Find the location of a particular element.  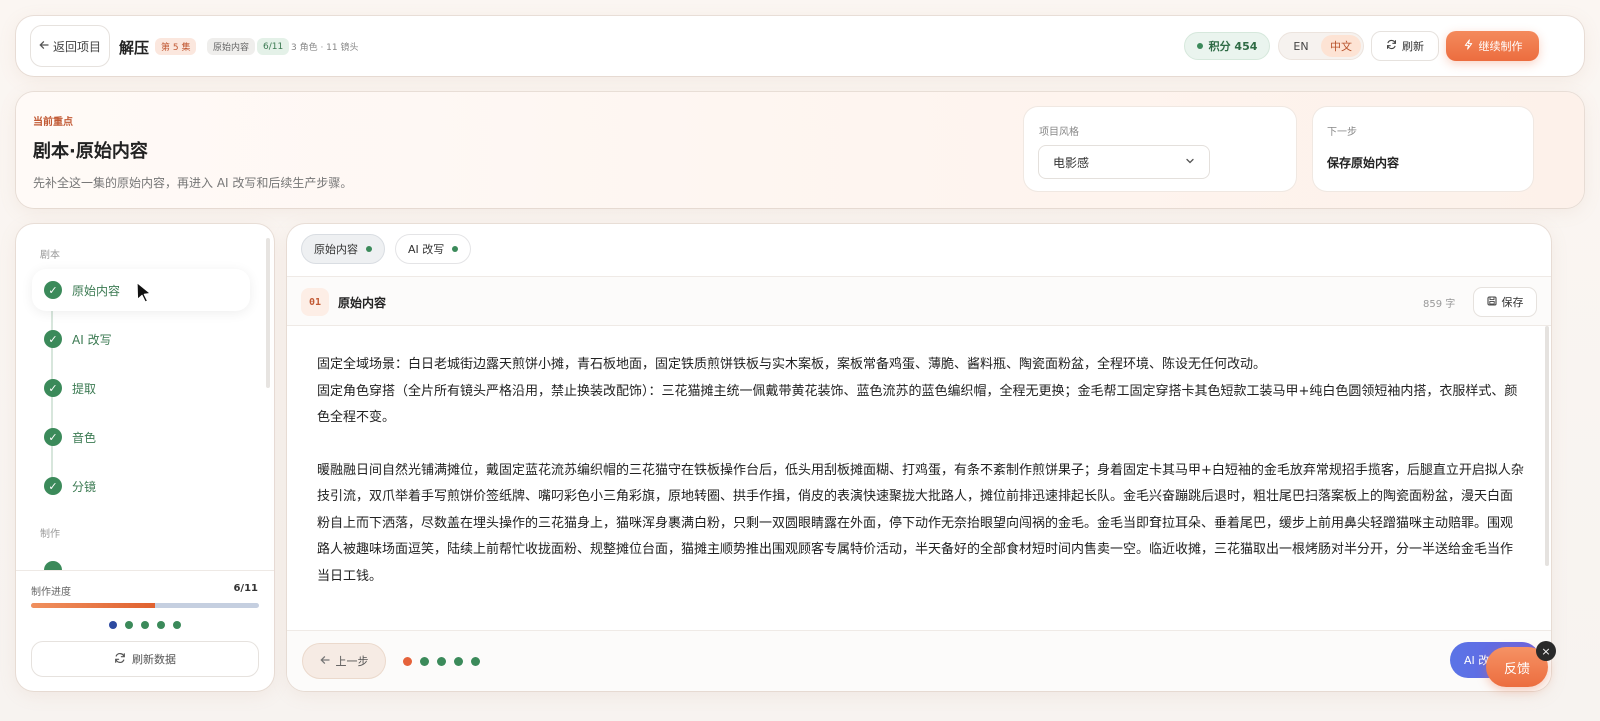

refresh-data-button: 刷新数据 is located at coordinates (145, 659).